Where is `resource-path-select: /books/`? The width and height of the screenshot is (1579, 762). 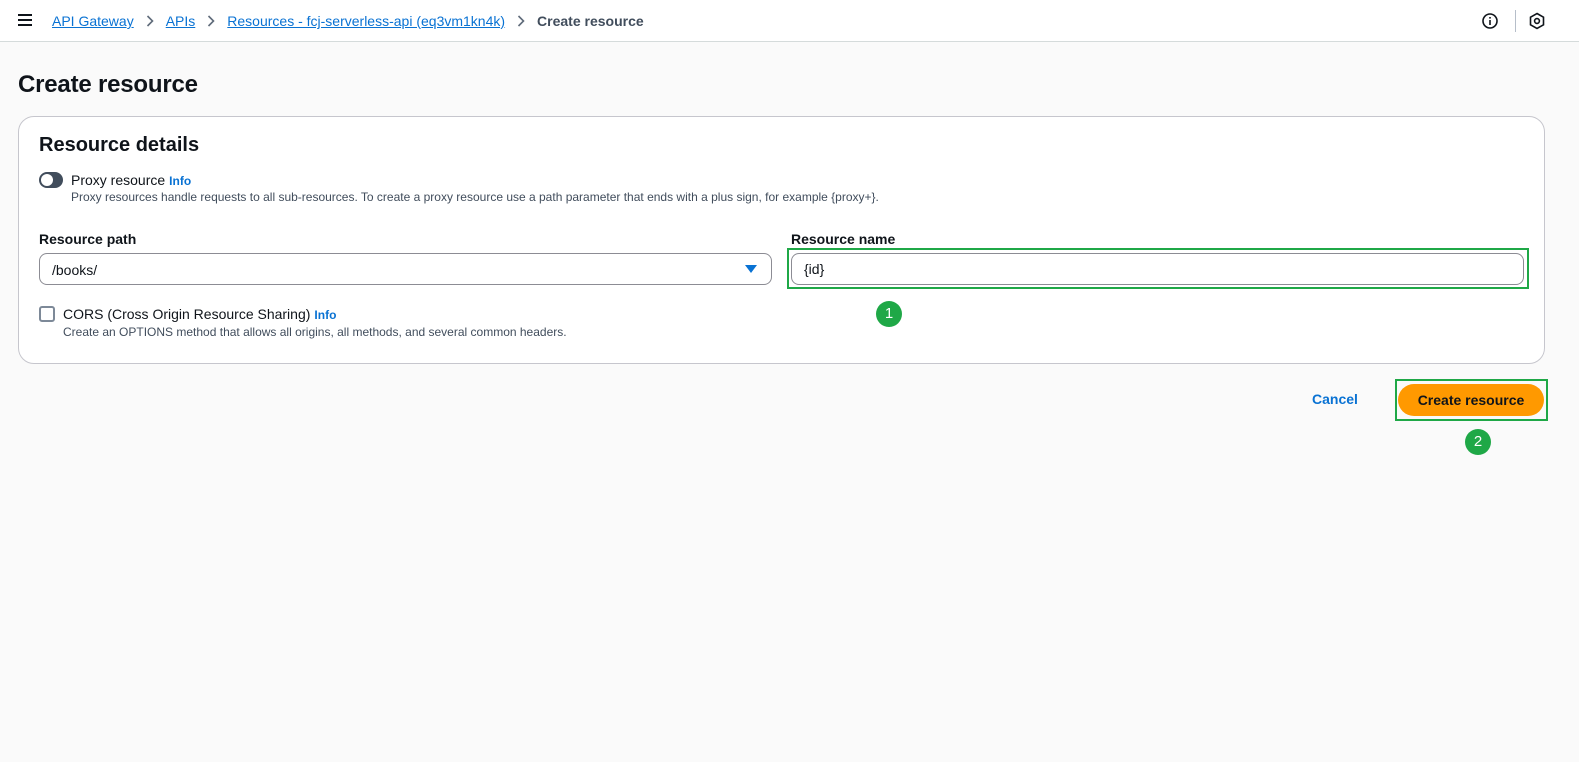
resource-path-select: /books/ is located at coordinates (405, 269).